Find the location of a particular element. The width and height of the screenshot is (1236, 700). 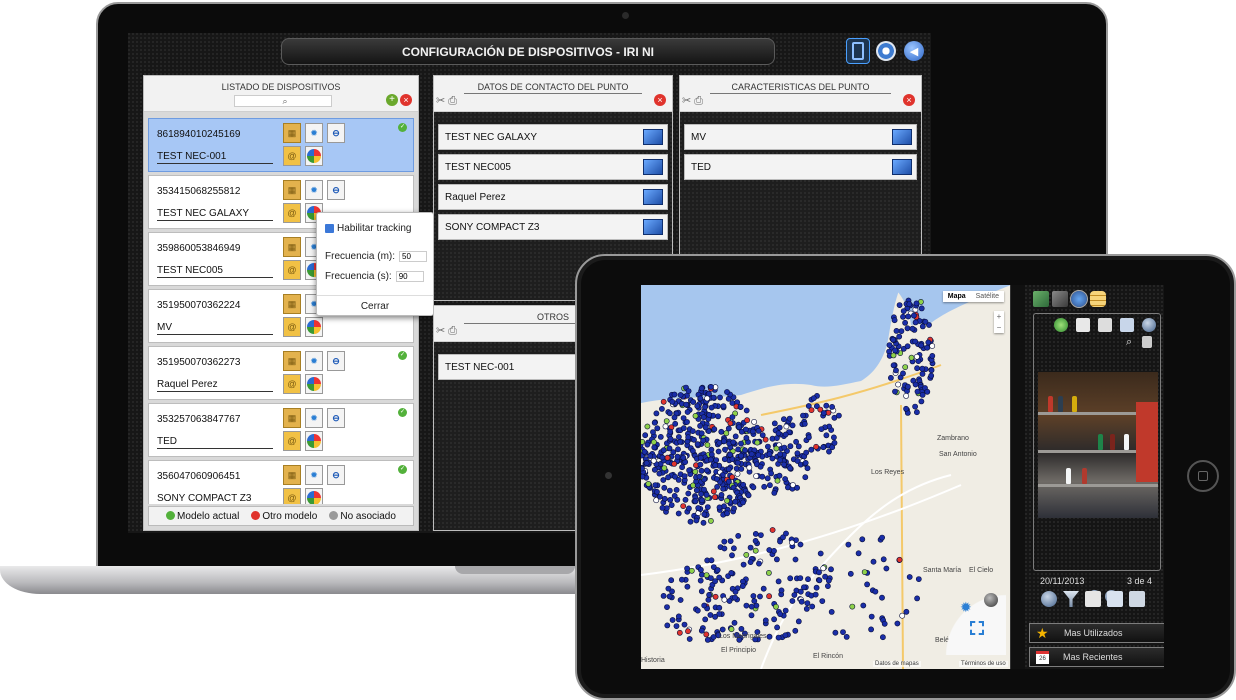

mail-icon is located at coordinates (1115, 599).